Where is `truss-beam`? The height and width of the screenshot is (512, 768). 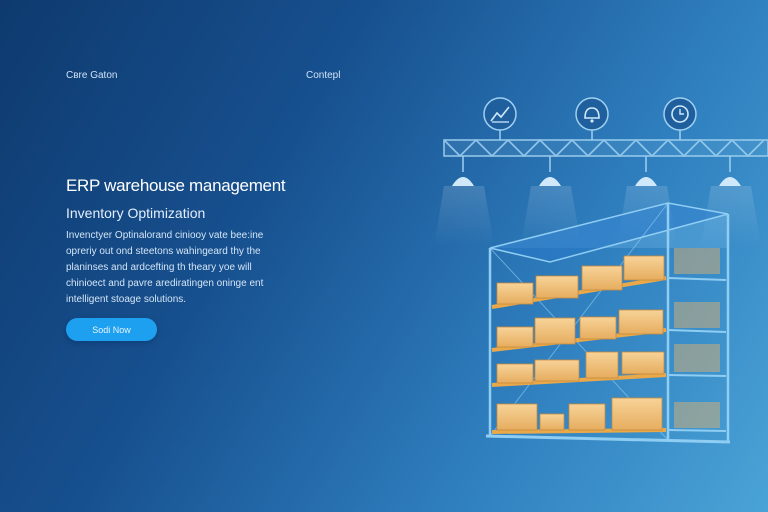
truss-beam is located at coordinates (605, 148).